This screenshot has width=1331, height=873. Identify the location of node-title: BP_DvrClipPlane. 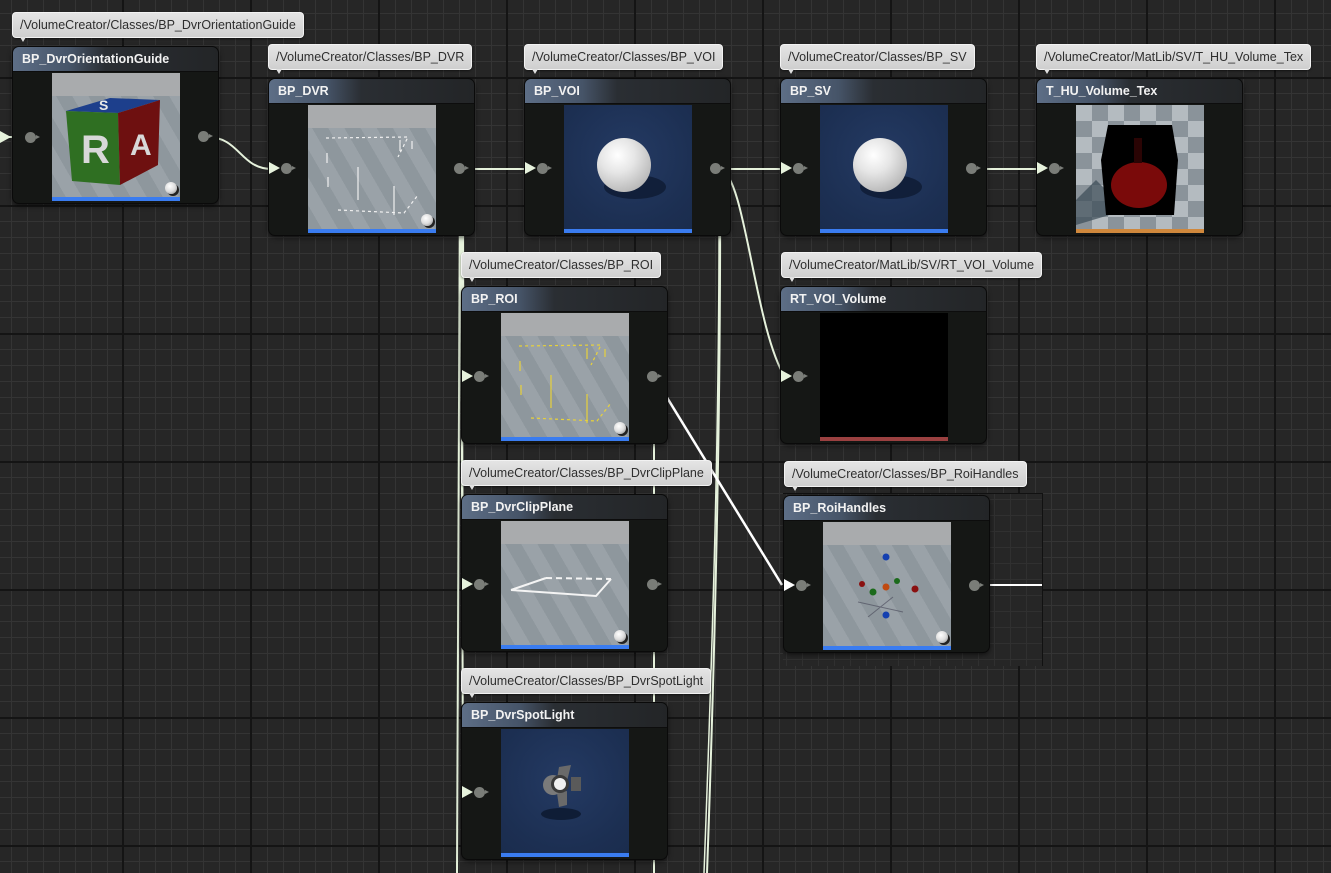
(564, 507).